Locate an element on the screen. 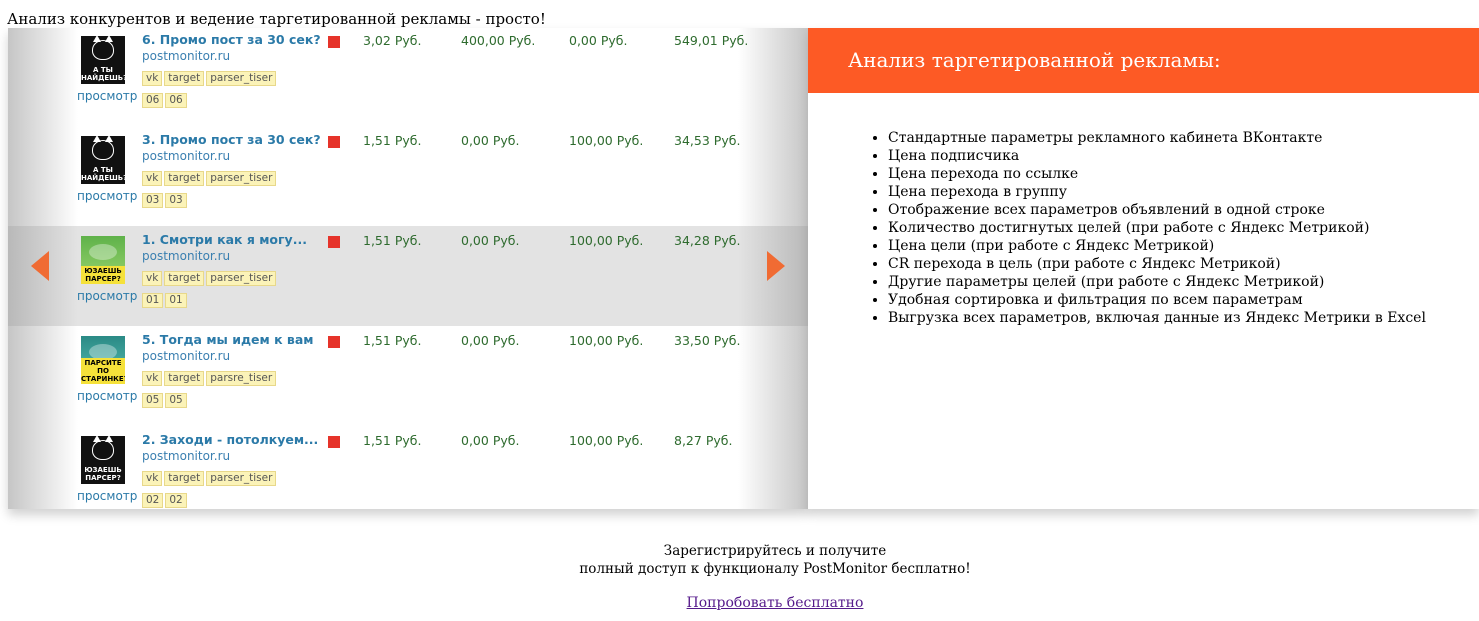  stat-value: 100,00 Руб. is located at coordinates (606, 240).